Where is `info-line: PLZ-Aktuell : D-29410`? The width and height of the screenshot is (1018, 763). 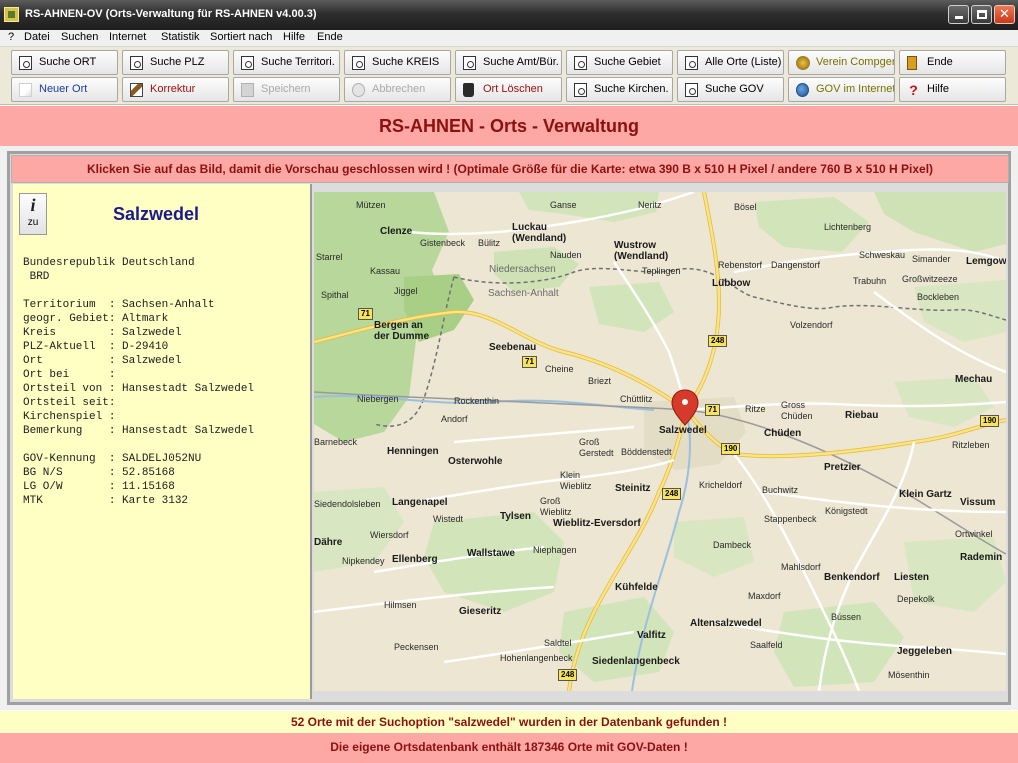 info-line: PLZ-Aktuell : D-29410 is located at coordinates (96, 347).